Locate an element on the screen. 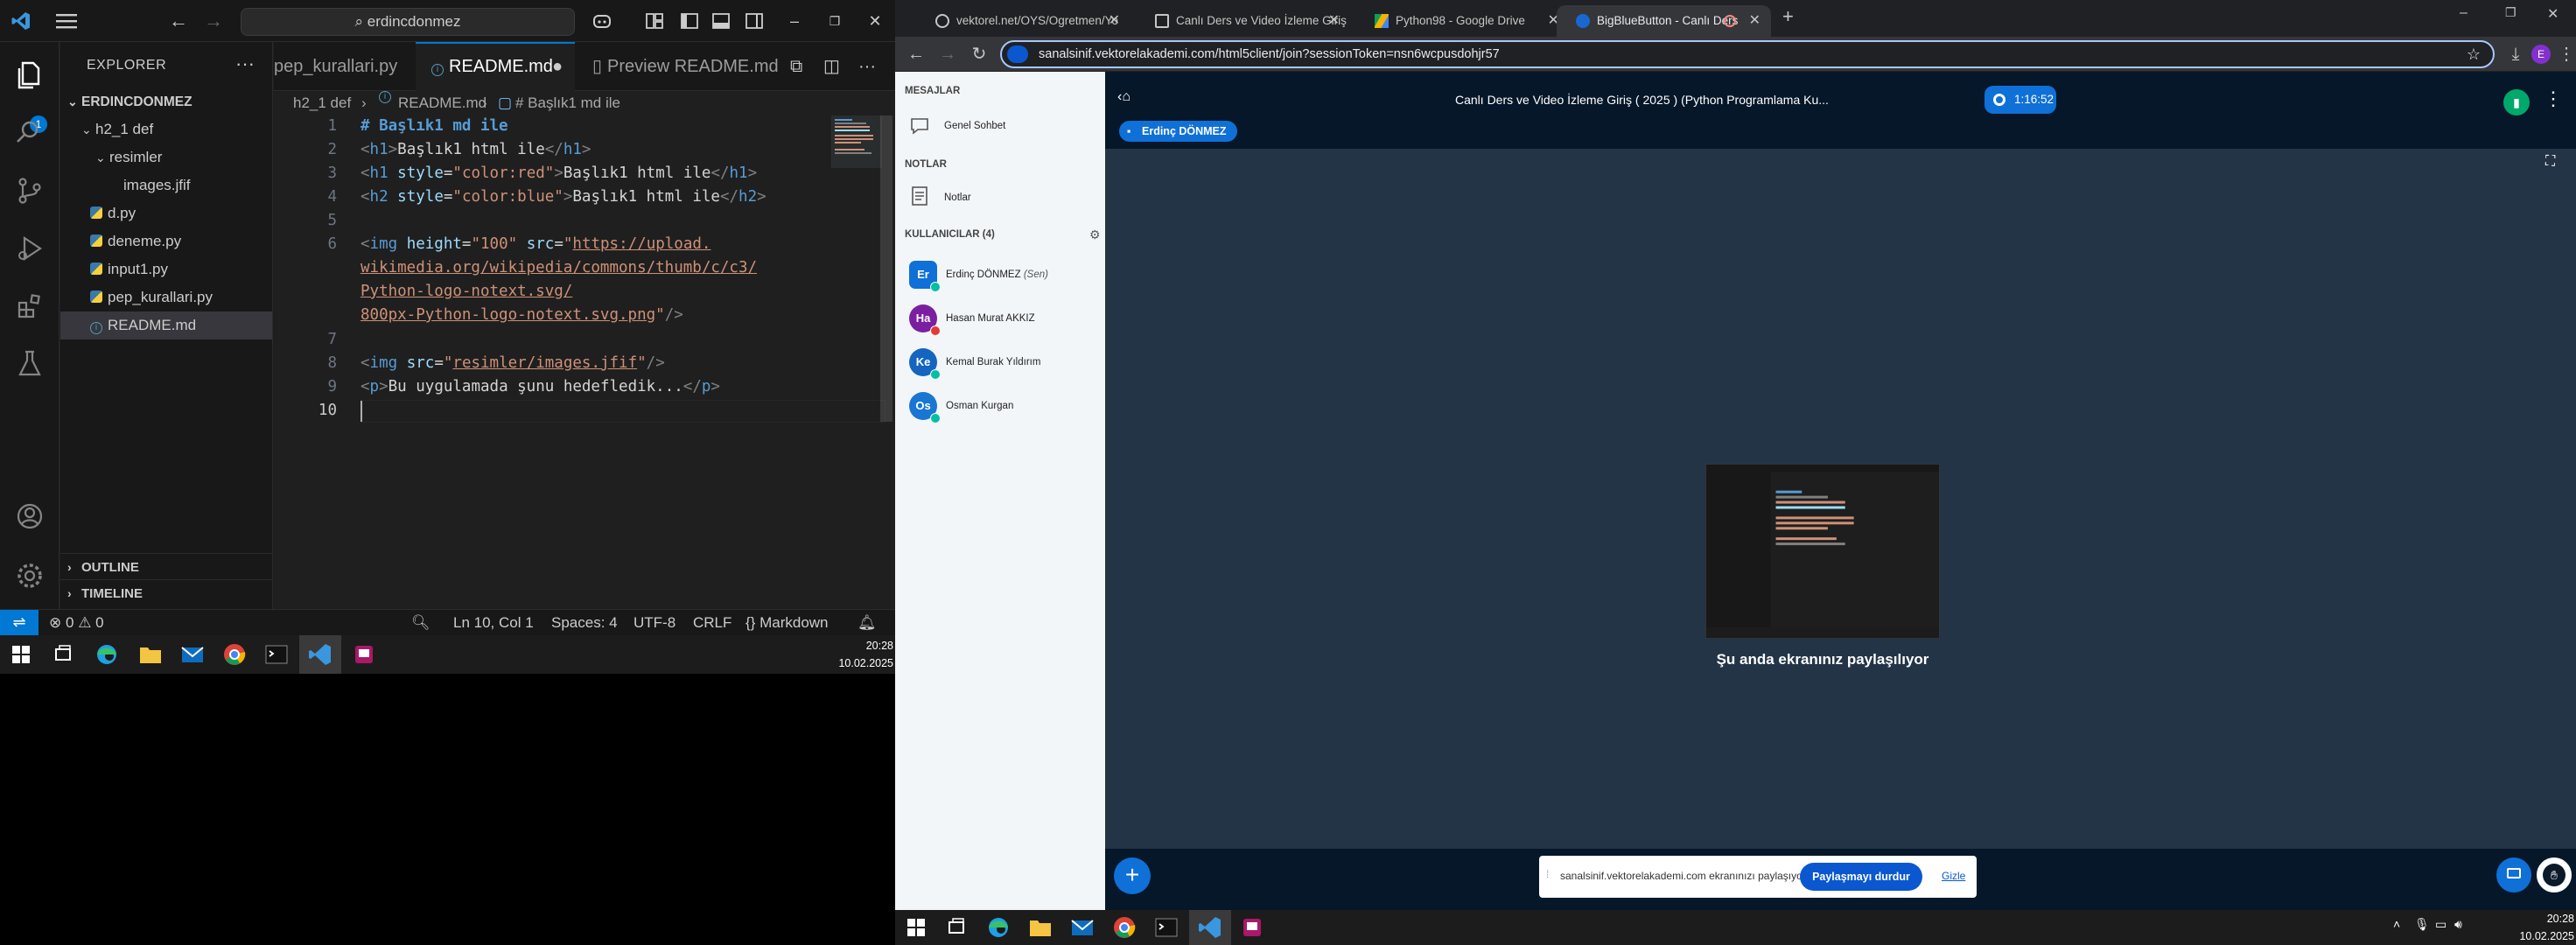  copilot-icon is located at coordinates (602, 21).